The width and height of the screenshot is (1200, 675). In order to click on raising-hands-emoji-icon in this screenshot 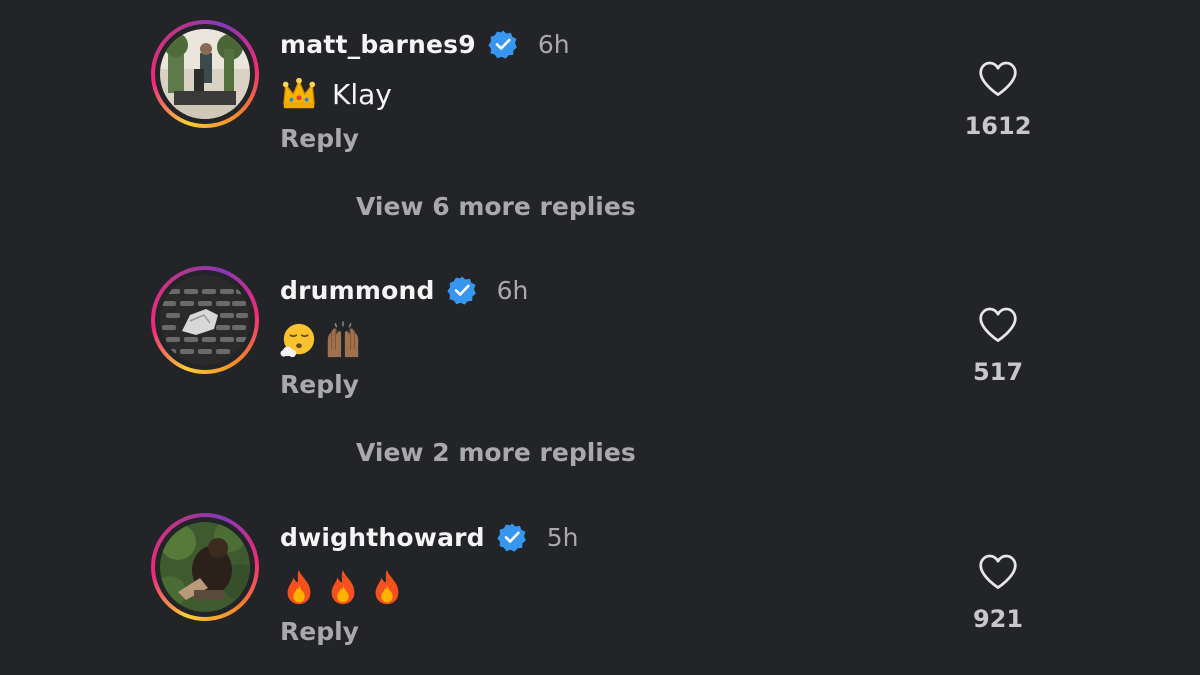, I will do `click(343, 339)`.